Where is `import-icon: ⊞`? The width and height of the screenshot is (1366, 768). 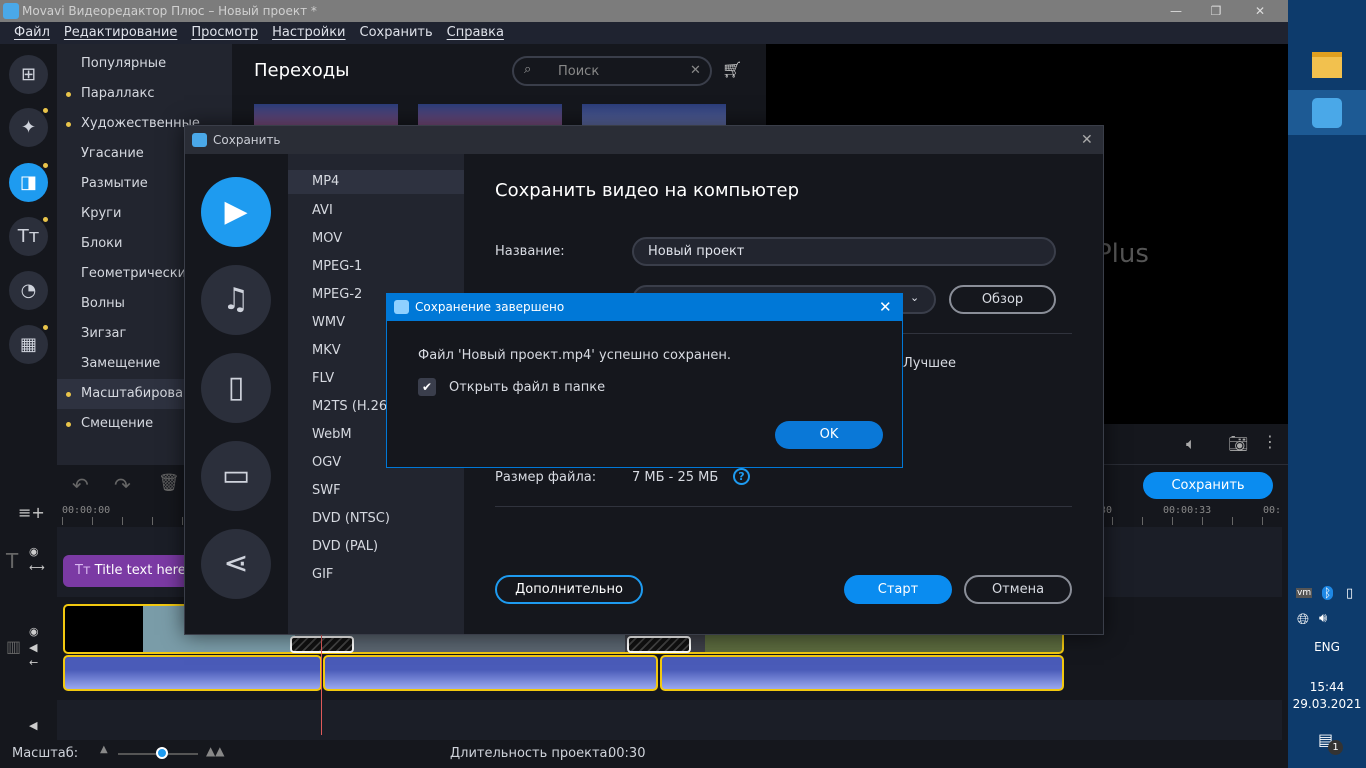
import-icon: ⊞ is located at coordinates (28, 74).